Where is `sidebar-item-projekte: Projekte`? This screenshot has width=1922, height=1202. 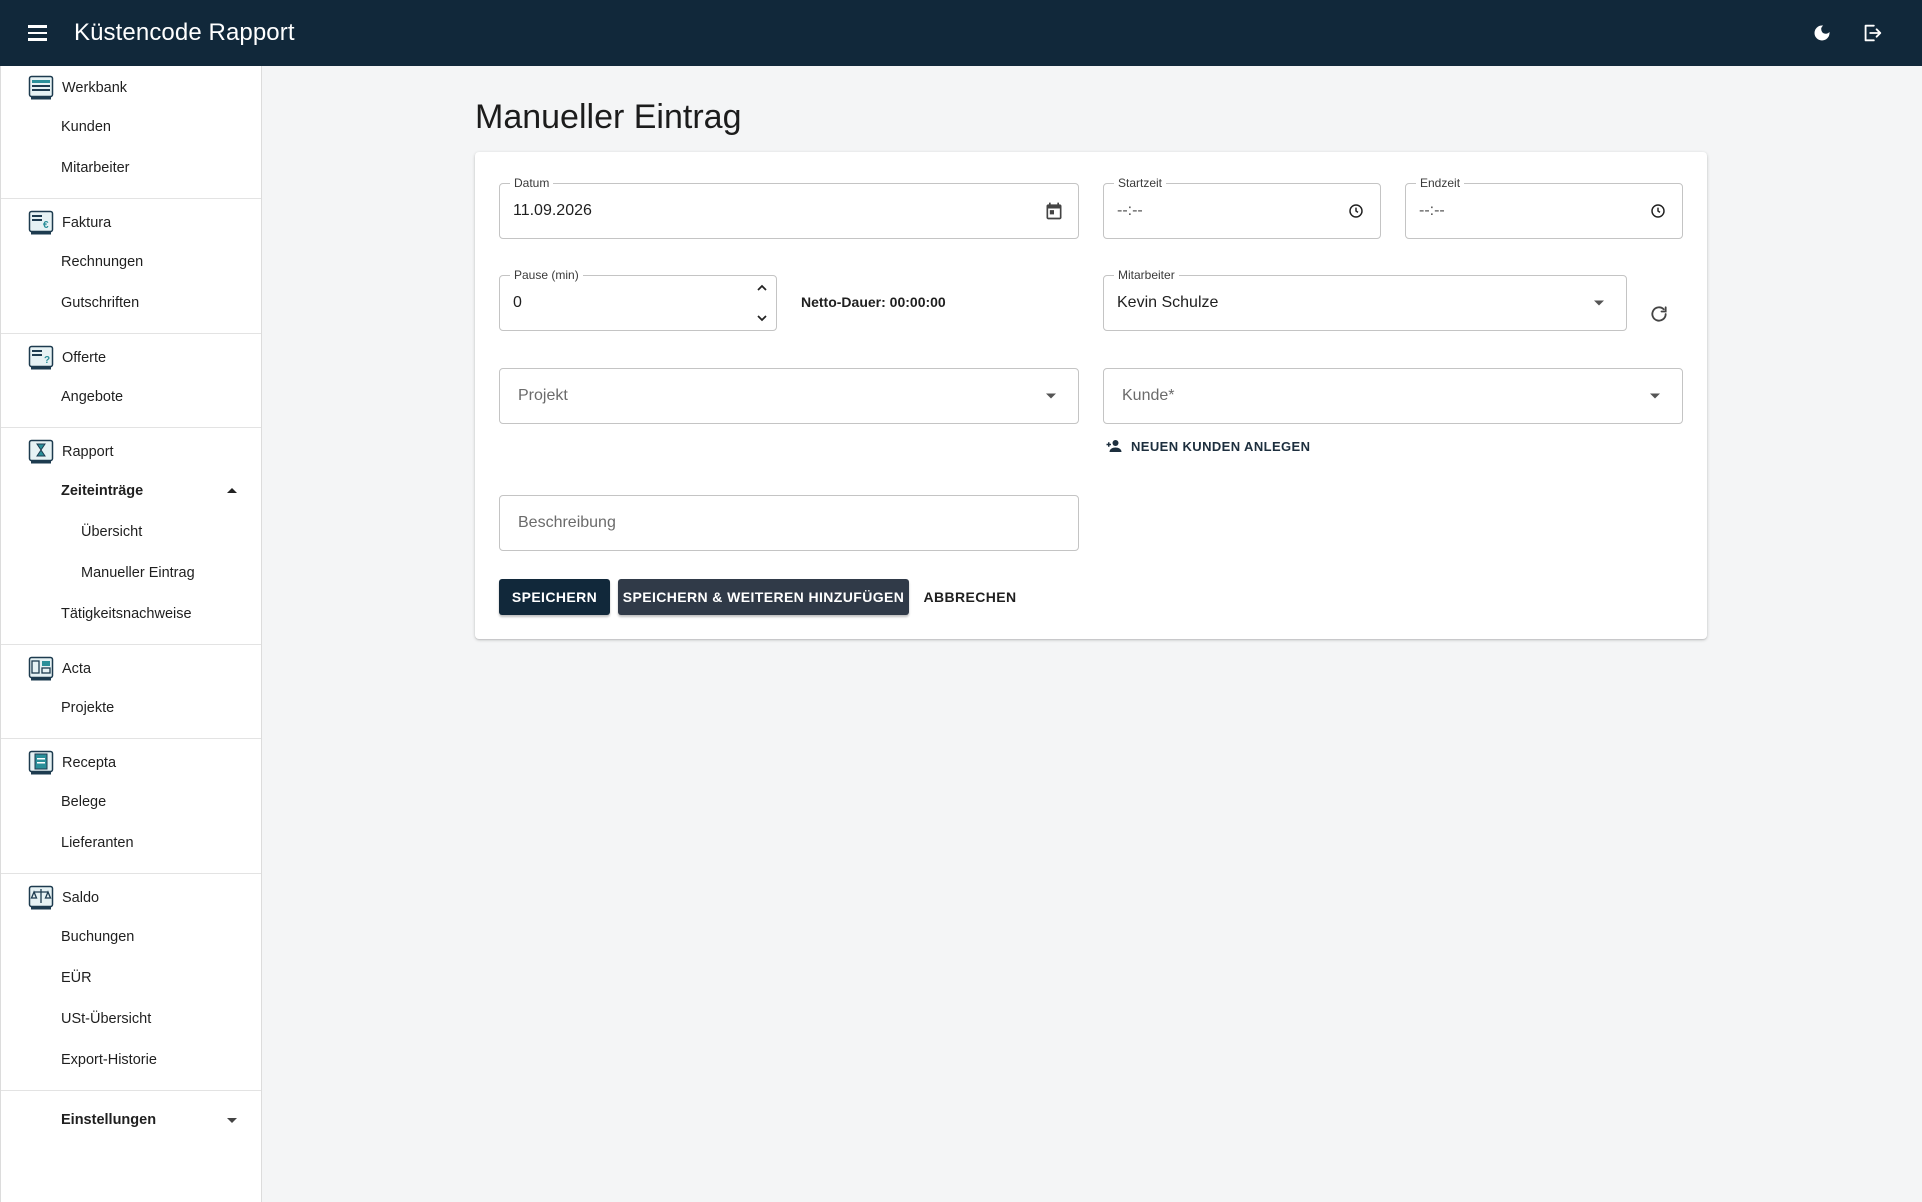
sidebar-item-projekte: Projekte is located at coordinates (131, 707).